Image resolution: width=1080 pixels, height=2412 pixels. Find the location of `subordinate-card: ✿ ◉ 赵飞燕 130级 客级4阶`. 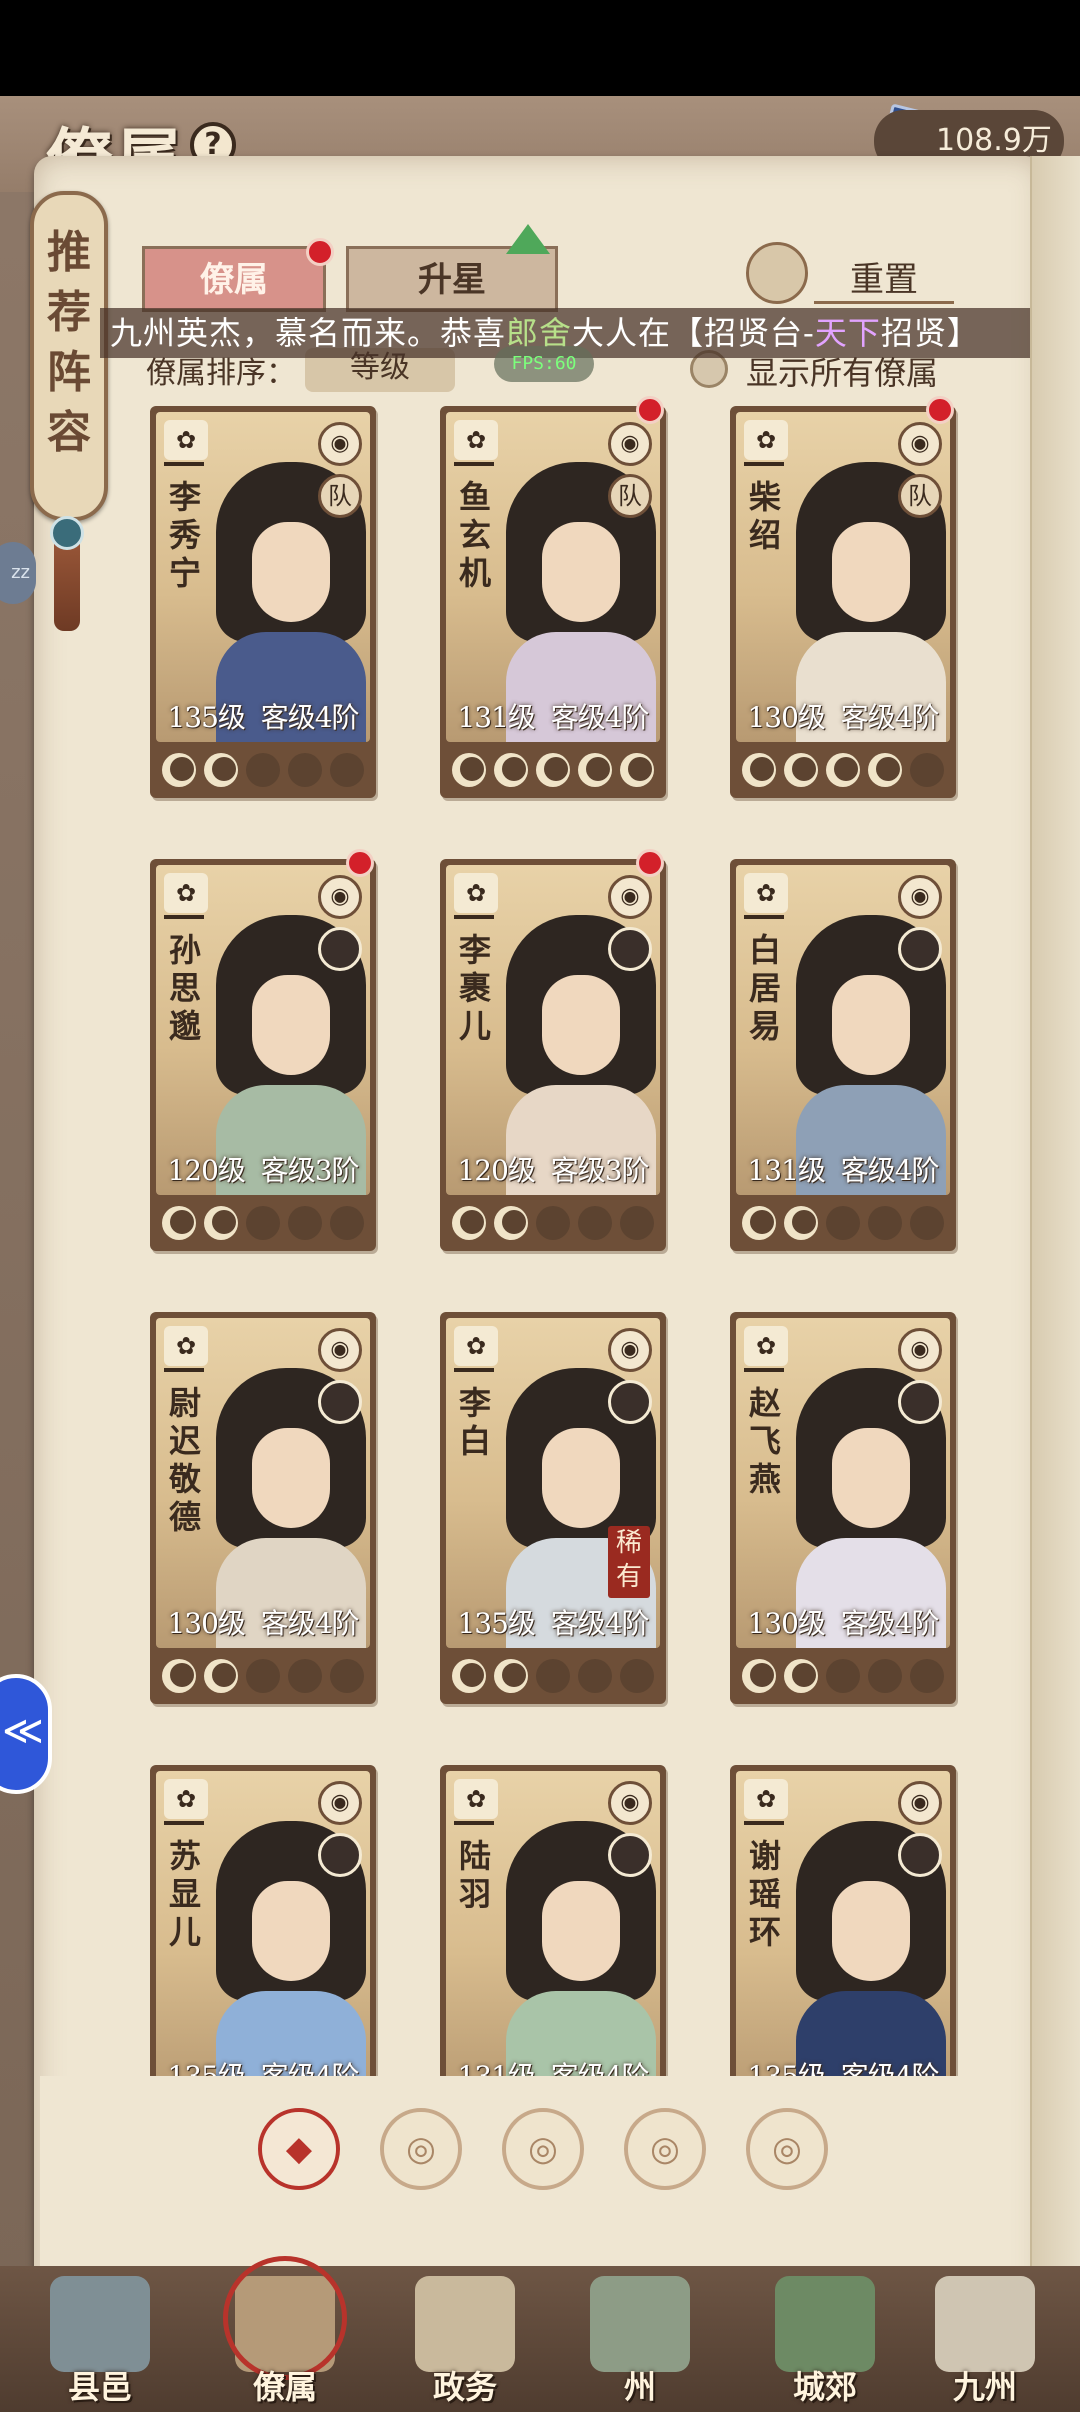

subordinate-card: ✿ ◉ 赵飞燕 130级 客级4阶 is located at coordinates (843, 1508).